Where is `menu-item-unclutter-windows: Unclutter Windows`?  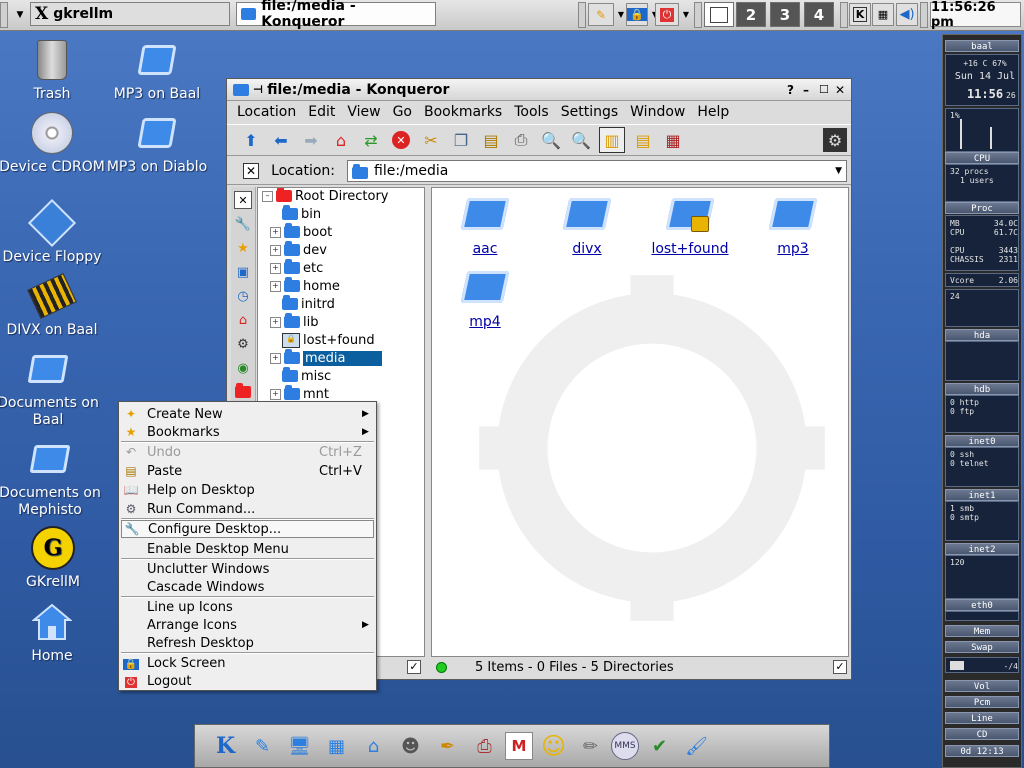 menu-item-unclutter-windows: Unclutter Windows is located at coordinates (247, 569).